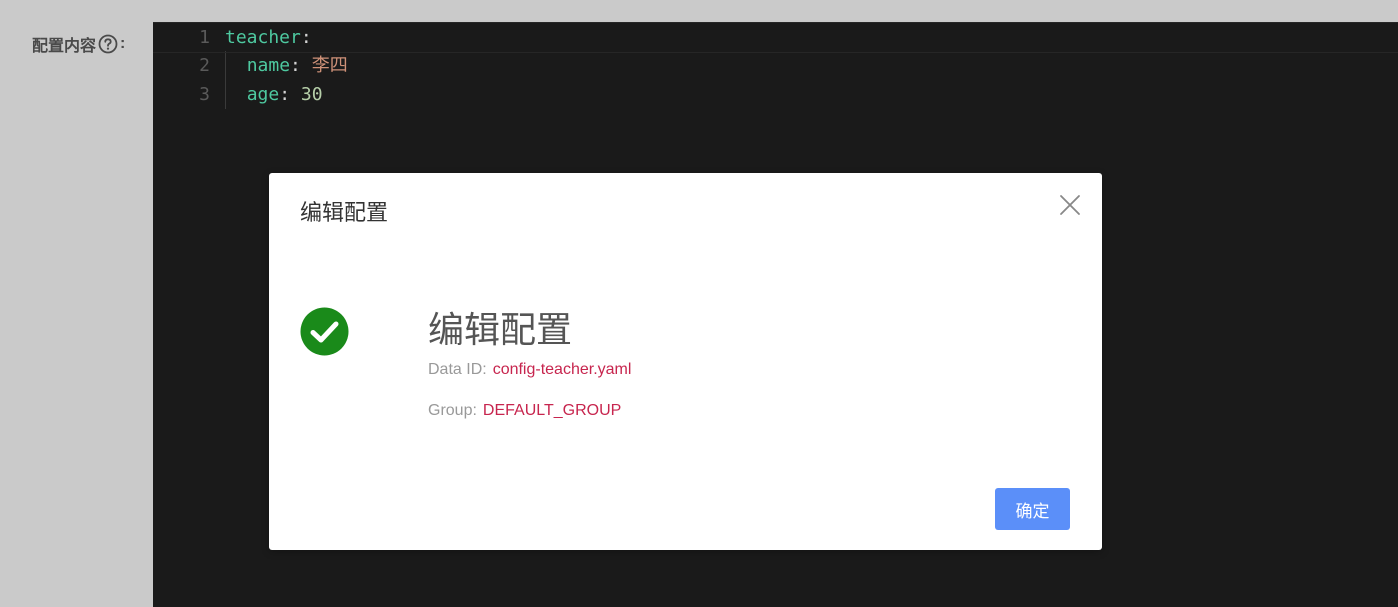 This screenshot has width=1398, height=607. Describe the element at coordinates (263, 94) in the screenshot. I see `yaml-key: age` at that location.